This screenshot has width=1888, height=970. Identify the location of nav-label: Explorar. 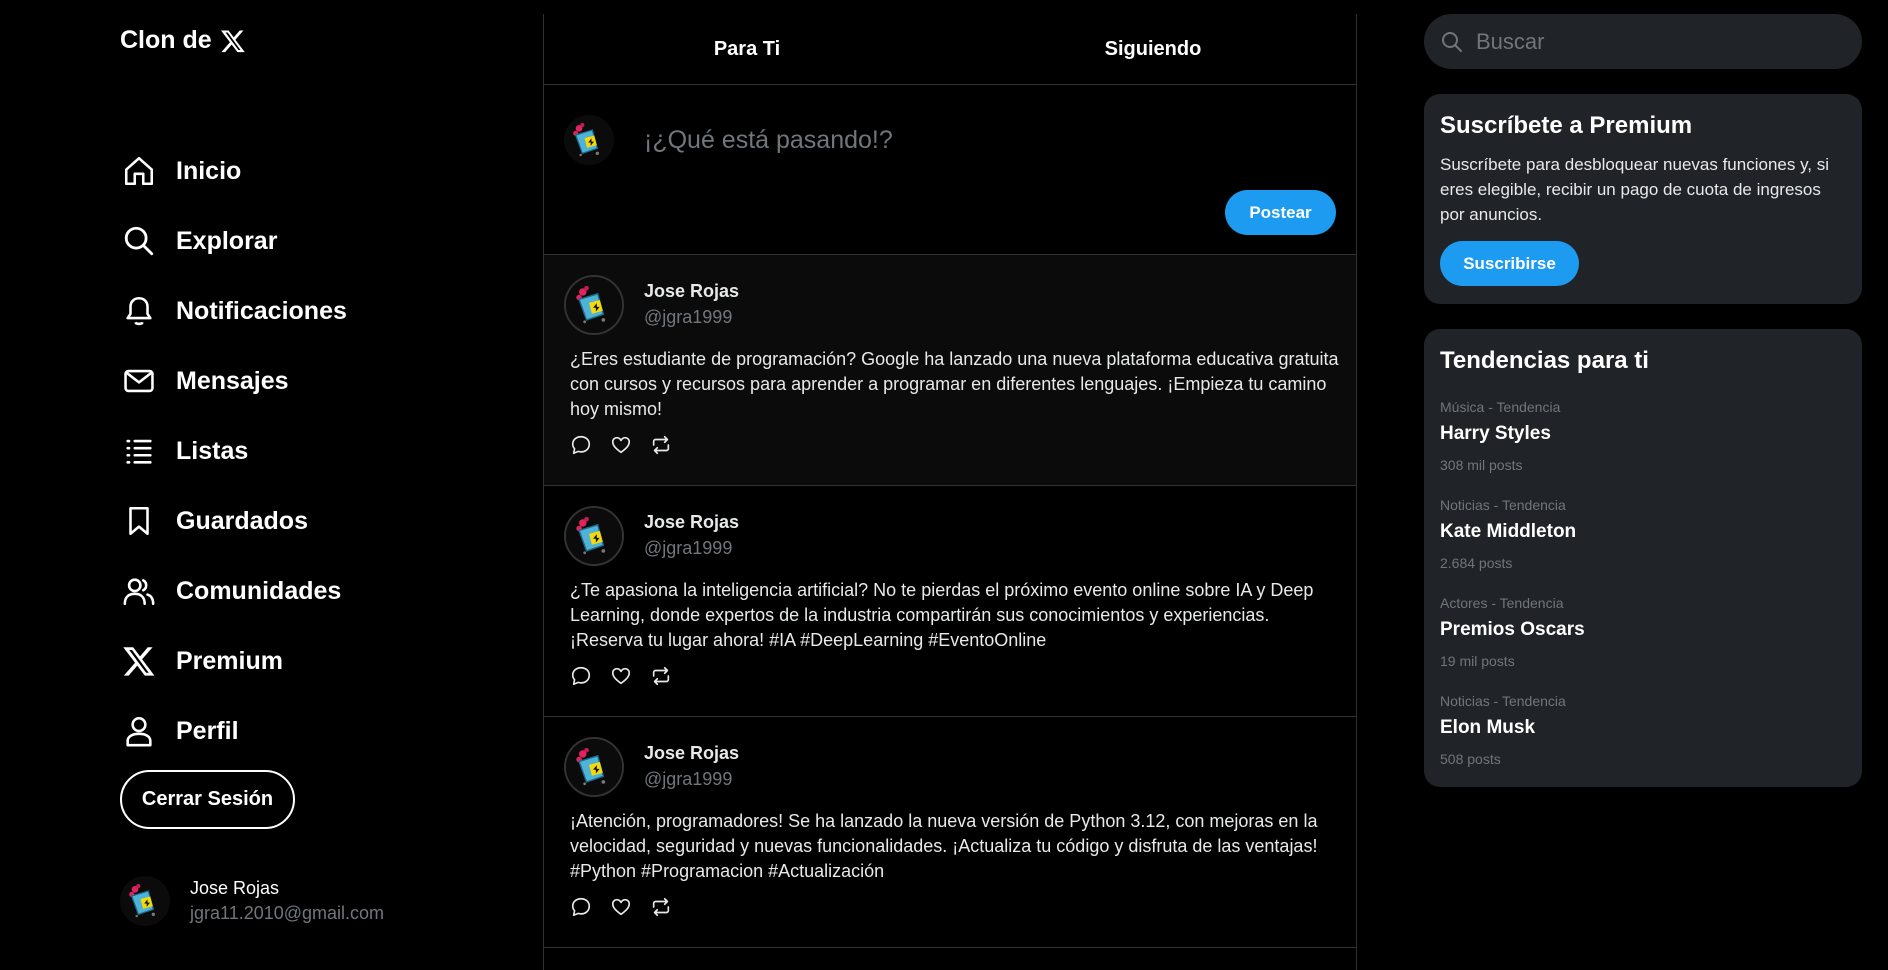
(227, 240).